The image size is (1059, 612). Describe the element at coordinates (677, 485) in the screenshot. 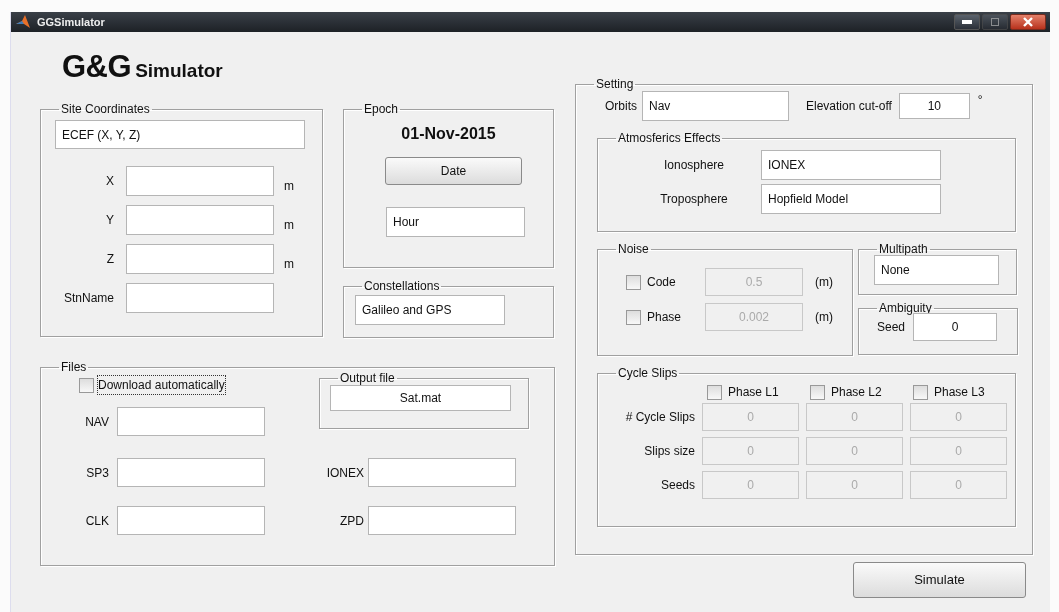

I see `field-label: Seeds` at that location.